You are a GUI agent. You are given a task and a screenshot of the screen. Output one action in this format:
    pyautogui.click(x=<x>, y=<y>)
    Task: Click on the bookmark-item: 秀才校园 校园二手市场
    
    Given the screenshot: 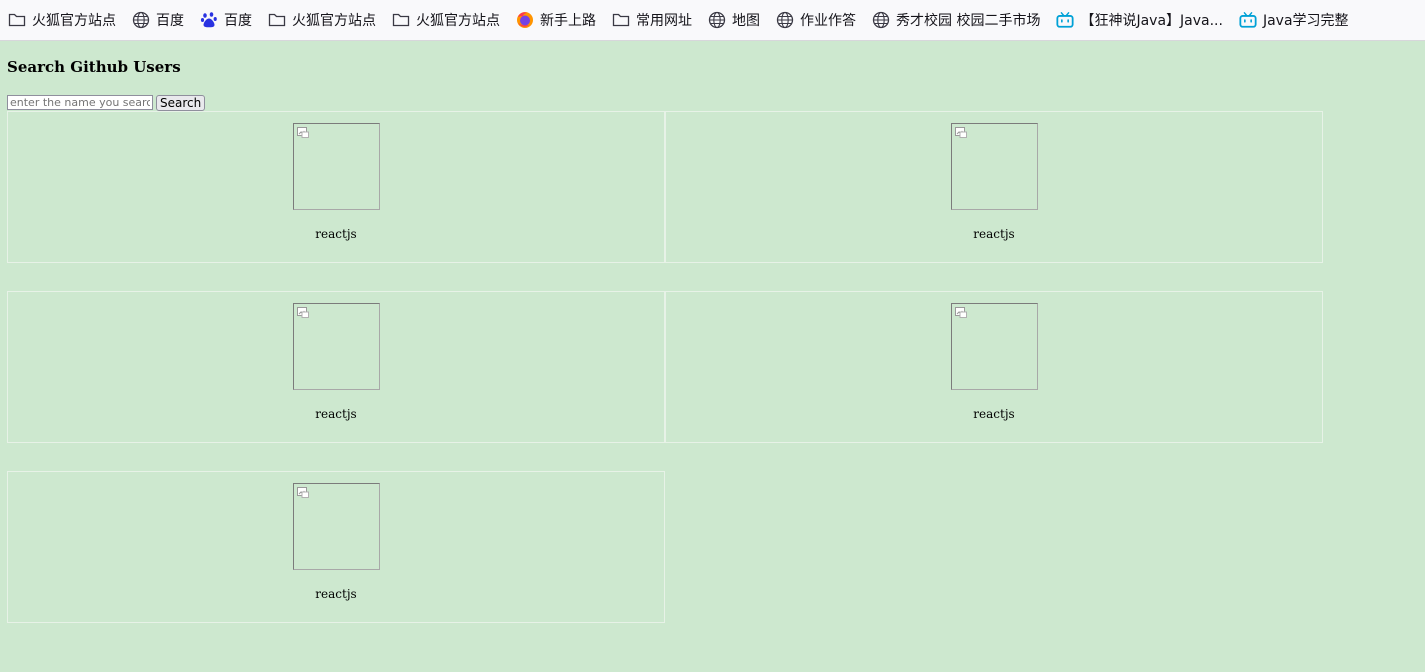 What is the action you would take?
    pyautogui.click(x=955, y=20)
    